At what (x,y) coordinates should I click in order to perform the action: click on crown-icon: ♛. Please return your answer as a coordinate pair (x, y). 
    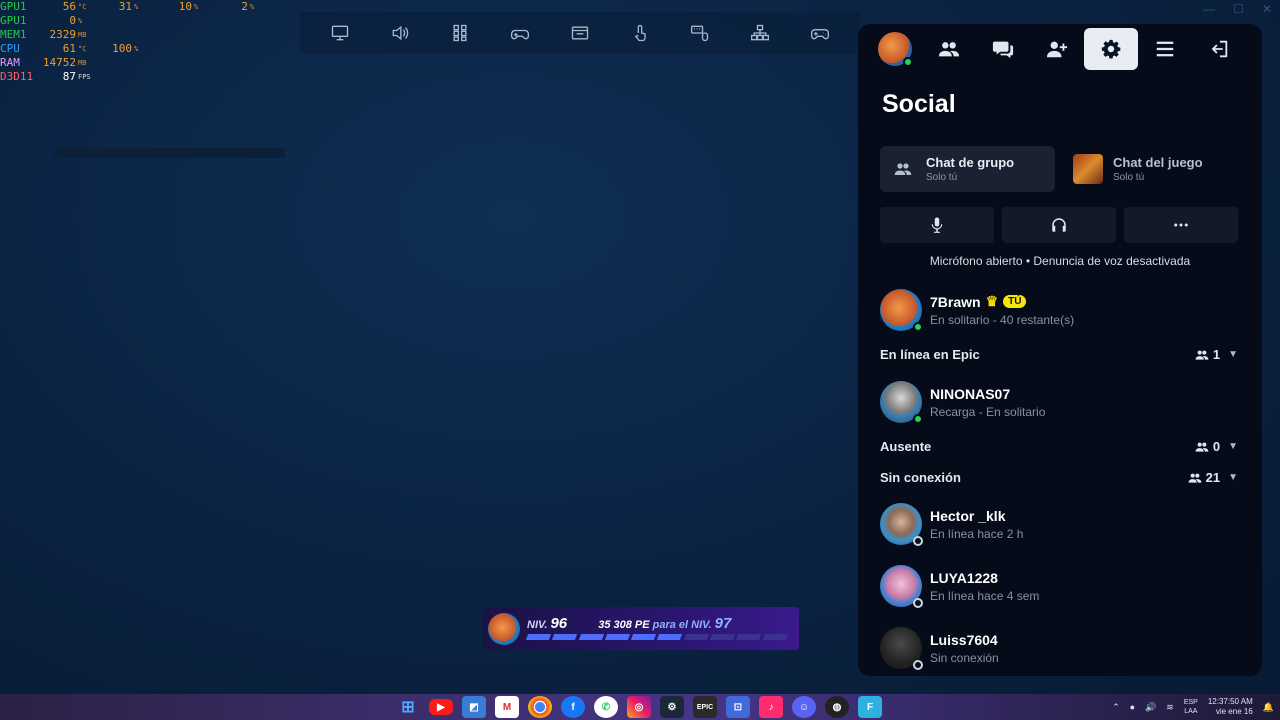
    Looking at the image, I should click on (992, 301).